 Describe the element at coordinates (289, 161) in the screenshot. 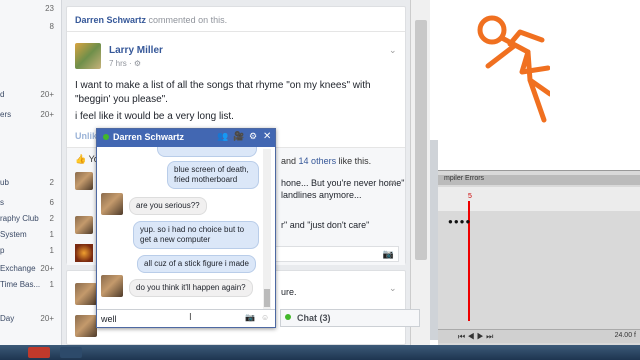

I see `likes-and: and` at that location.